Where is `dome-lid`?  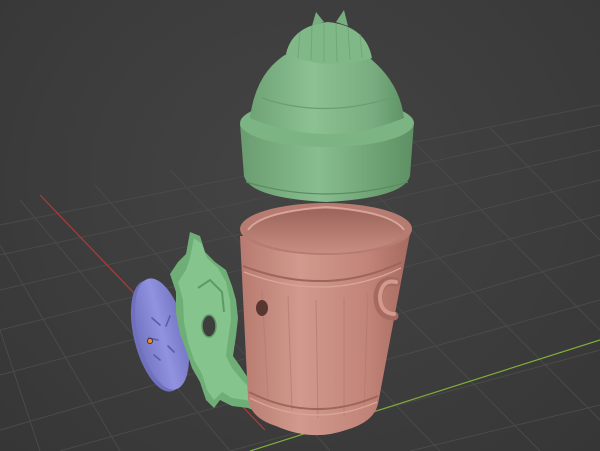
dome-lid is located at coordinates (327, 106).